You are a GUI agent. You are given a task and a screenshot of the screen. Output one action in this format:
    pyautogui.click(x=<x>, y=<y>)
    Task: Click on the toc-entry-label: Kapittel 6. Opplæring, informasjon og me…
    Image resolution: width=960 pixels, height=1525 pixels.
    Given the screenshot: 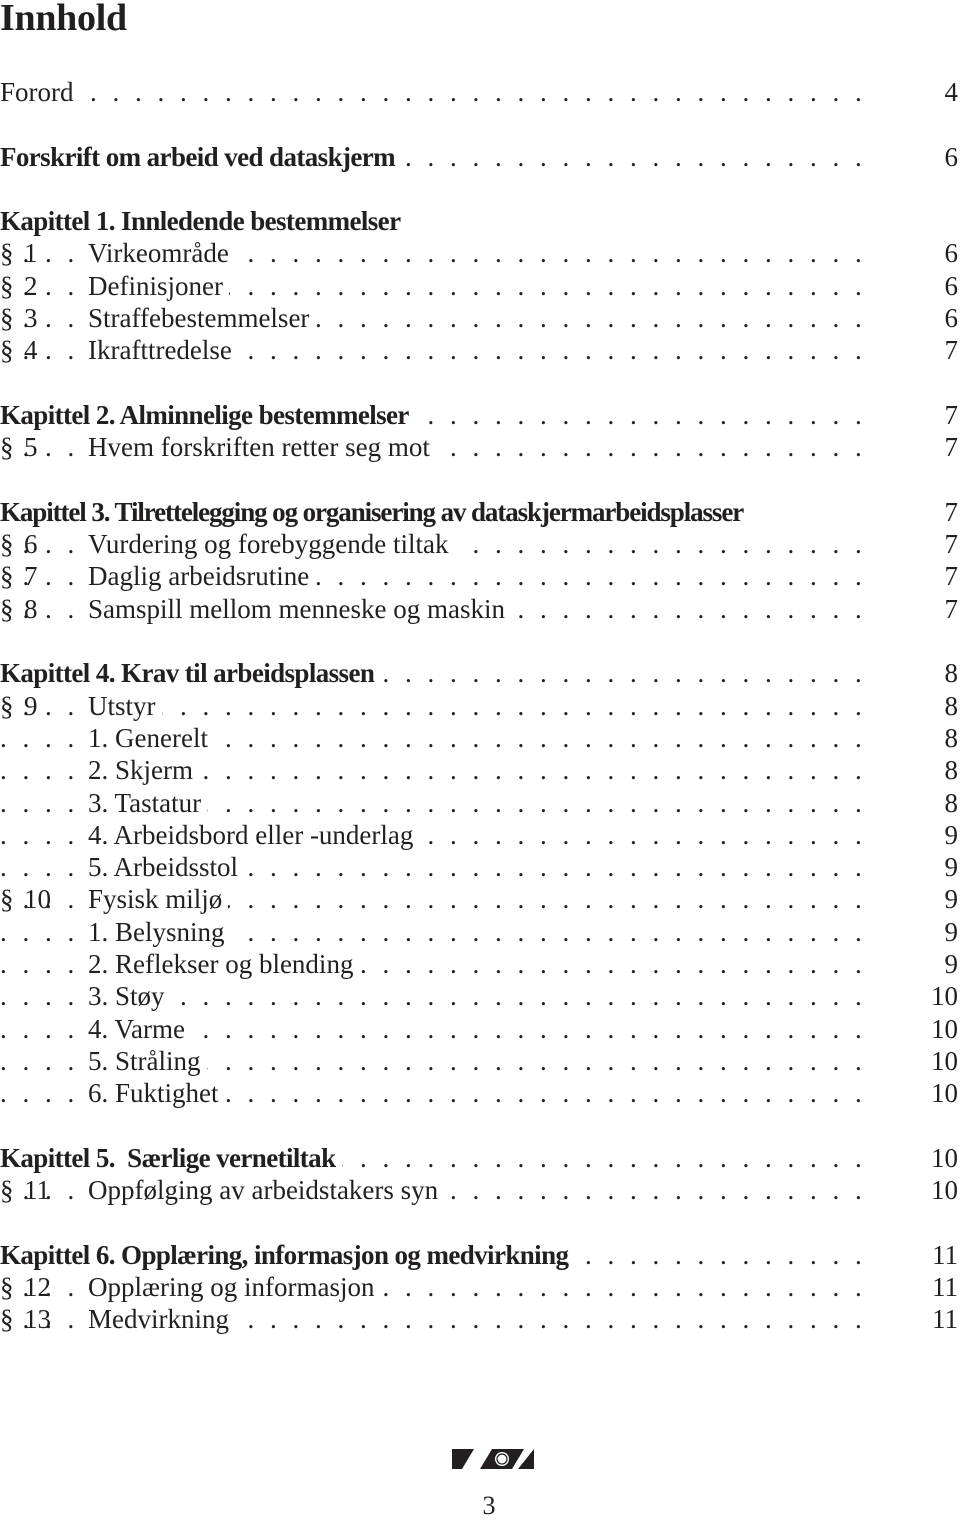 What is the action you would take?
    pyautogui.click(x=287, y=1254)
    